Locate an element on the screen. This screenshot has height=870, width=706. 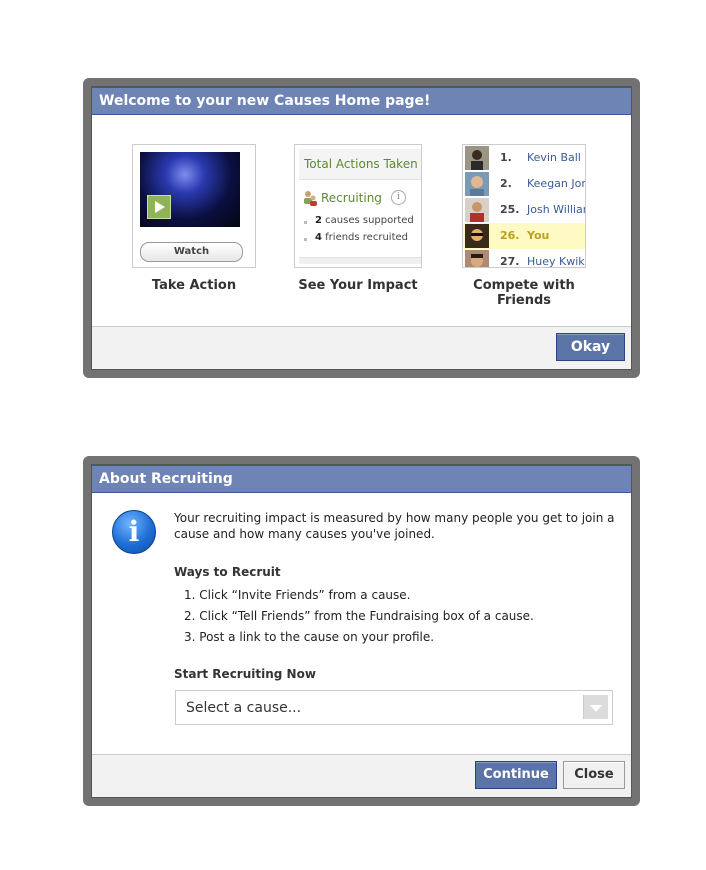
impact-footer-bar is located at coordinates (360, 260).